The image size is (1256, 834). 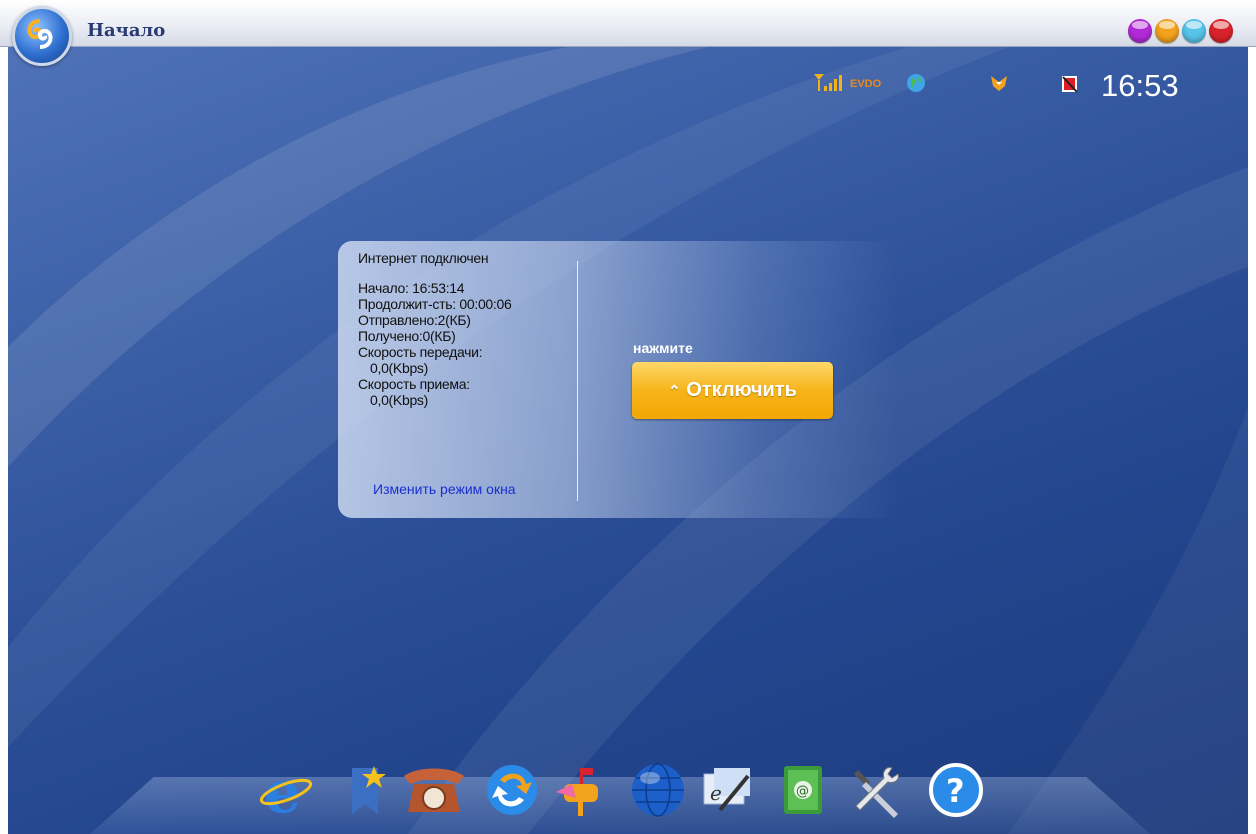 I want to click on dock-shelf, so click(x=620, y=805).